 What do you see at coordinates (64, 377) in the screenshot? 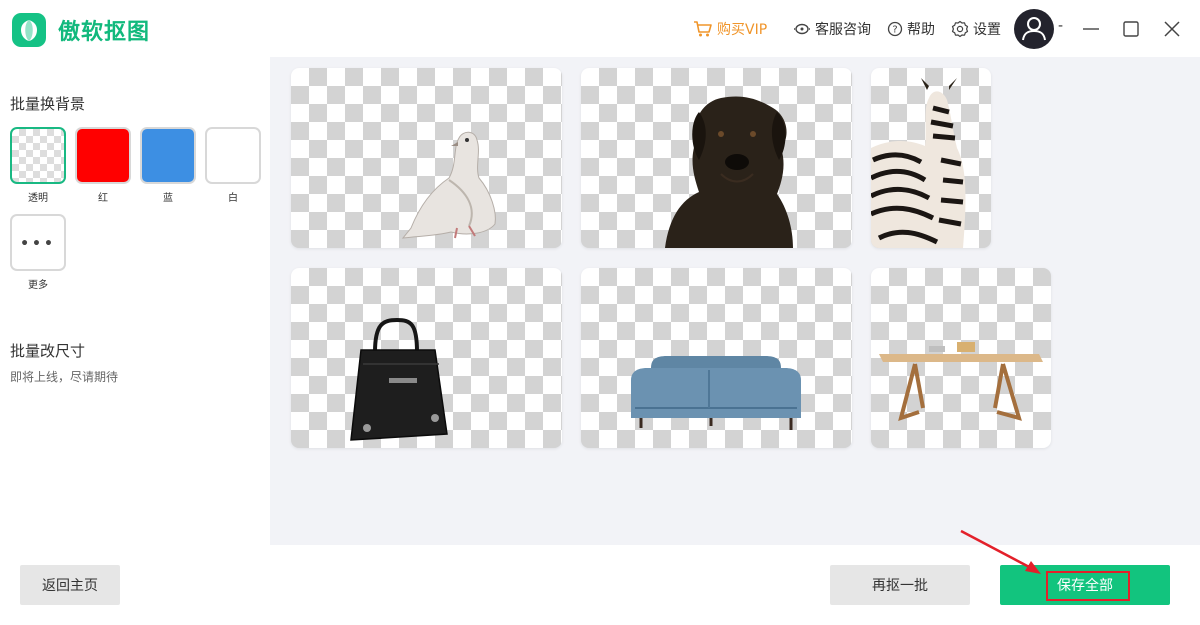
I see `batch-resize-subtitle: 即将上线，尽请期待` at bounding box center [64, 377].